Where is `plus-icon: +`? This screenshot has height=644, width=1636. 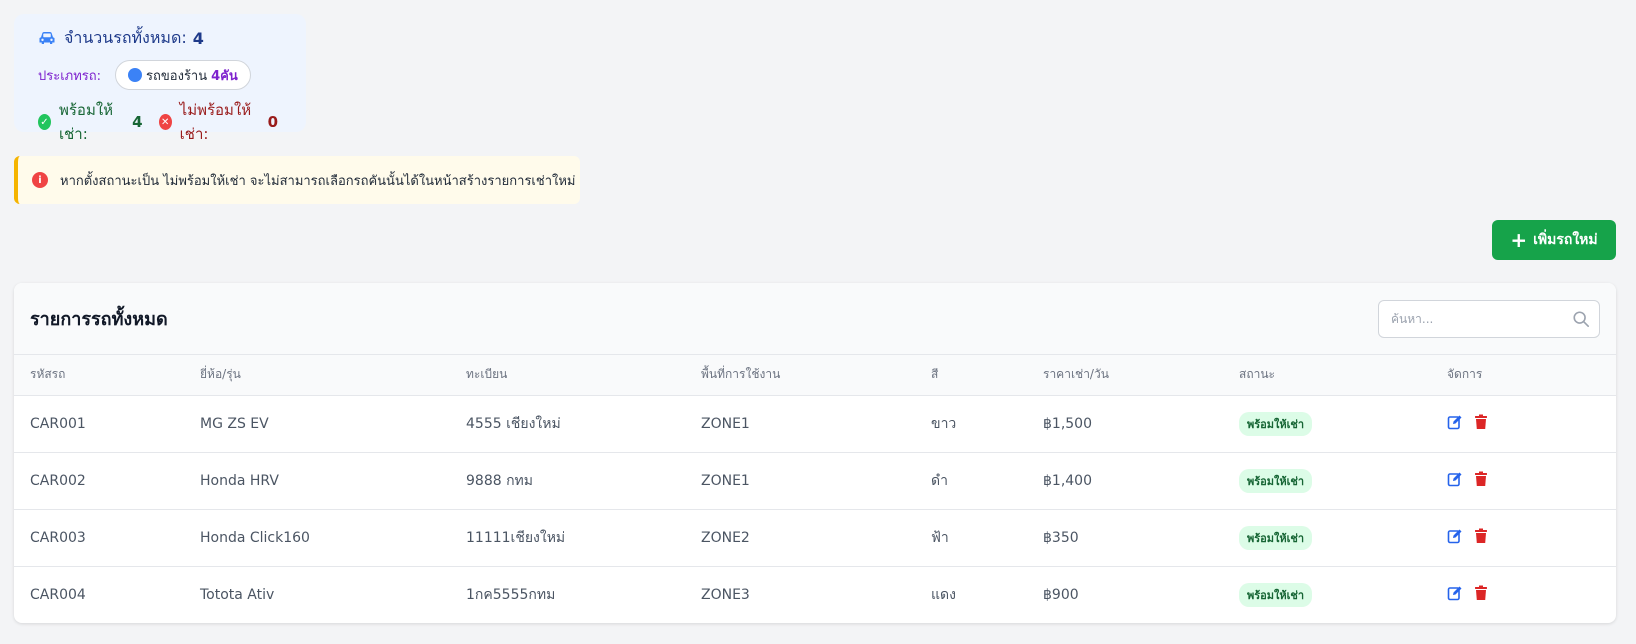
plus-icon: + is located at coordinates (1519, 240).